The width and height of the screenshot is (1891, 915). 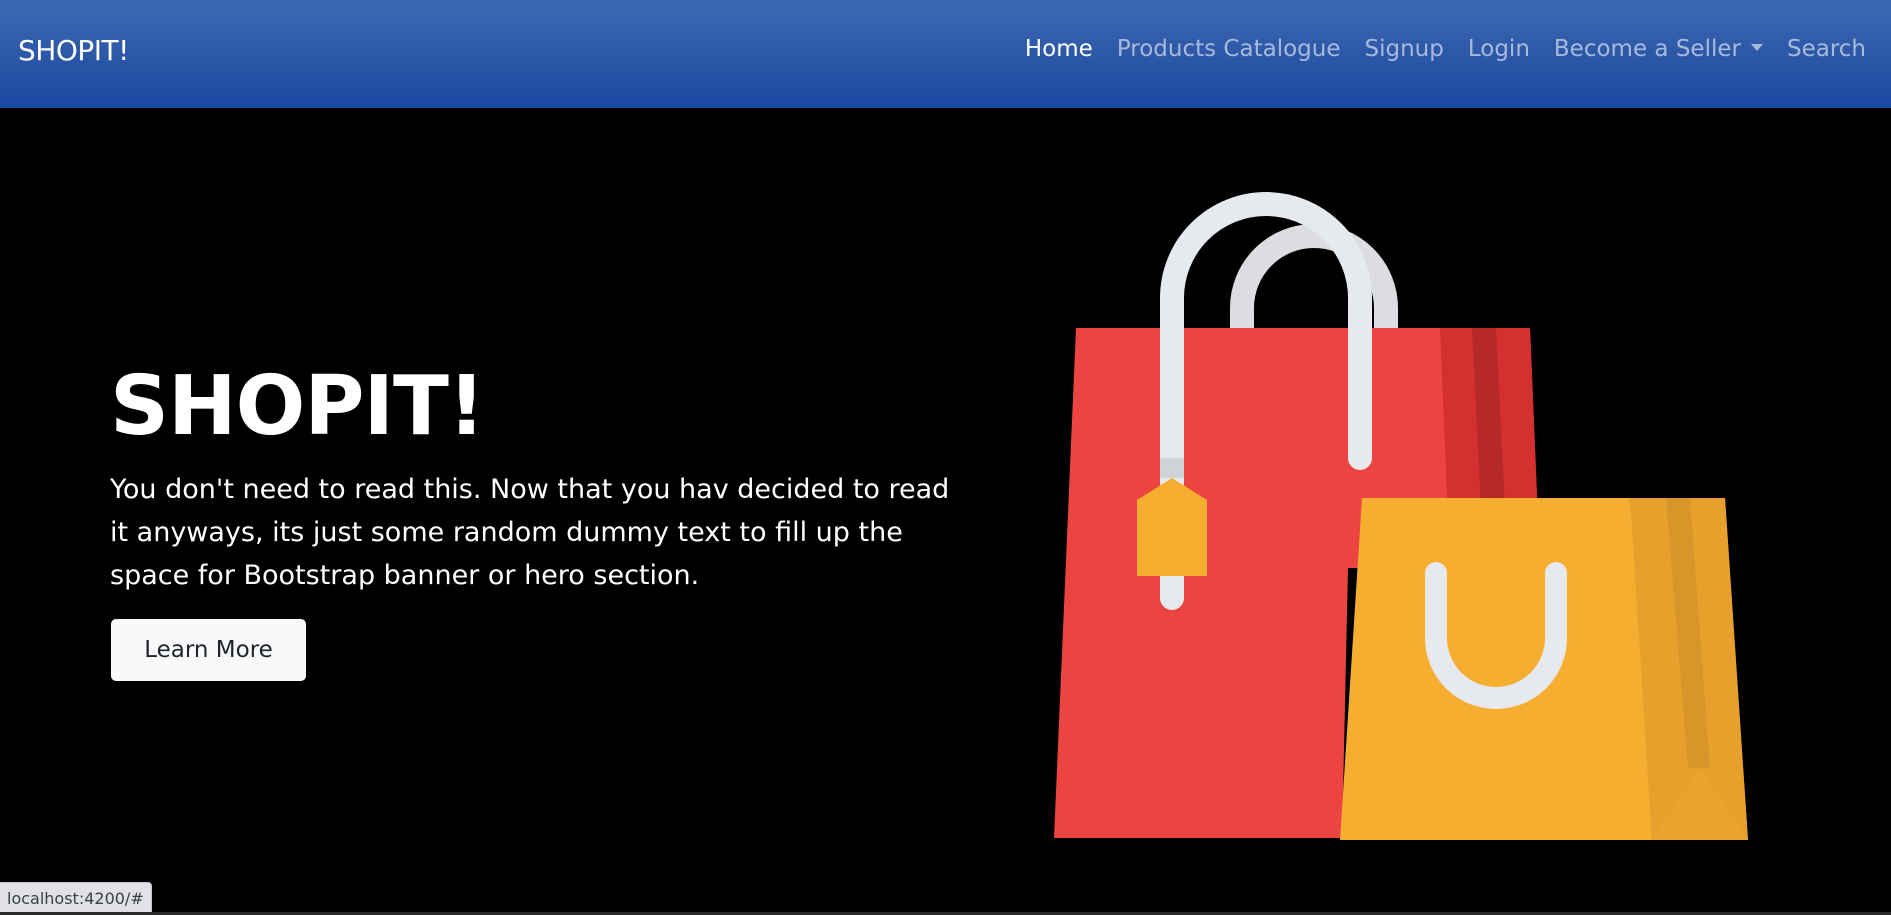 What do you see at coordinates (1826, 49) in the screenshot?
I see `nav-link-search: Search` at bounding box center [1826, 49].